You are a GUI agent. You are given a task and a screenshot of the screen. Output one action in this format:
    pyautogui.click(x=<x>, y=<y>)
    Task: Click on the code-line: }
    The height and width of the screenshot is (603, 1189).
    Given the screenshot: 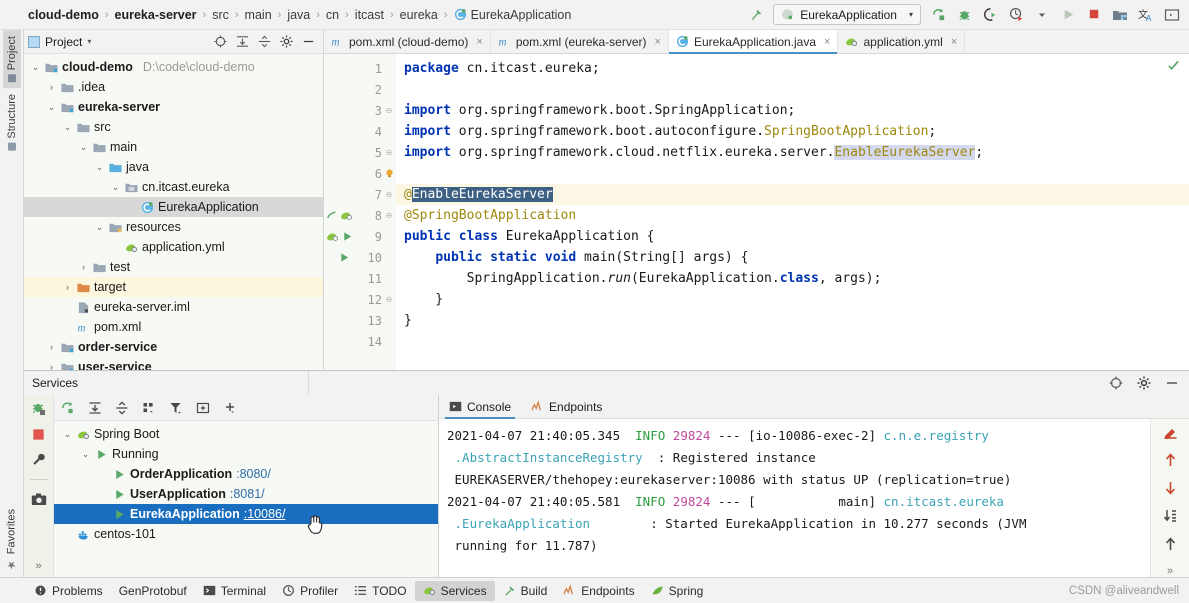 What is the action you would take?
    pyautogui.click(x=792, y=299)
    